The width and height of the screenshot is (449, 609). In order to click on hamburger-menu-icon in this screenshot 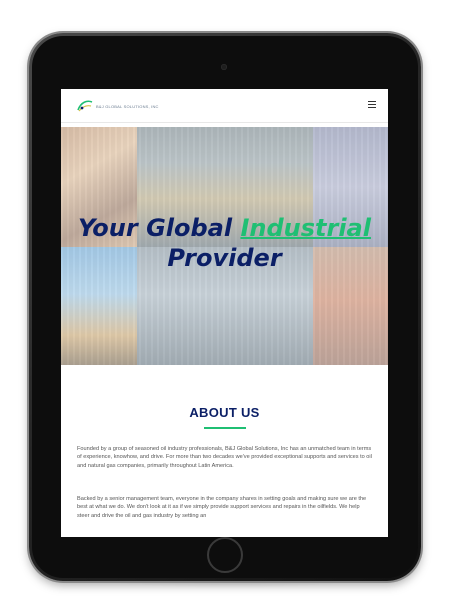, I will do `click(372, 104)`.